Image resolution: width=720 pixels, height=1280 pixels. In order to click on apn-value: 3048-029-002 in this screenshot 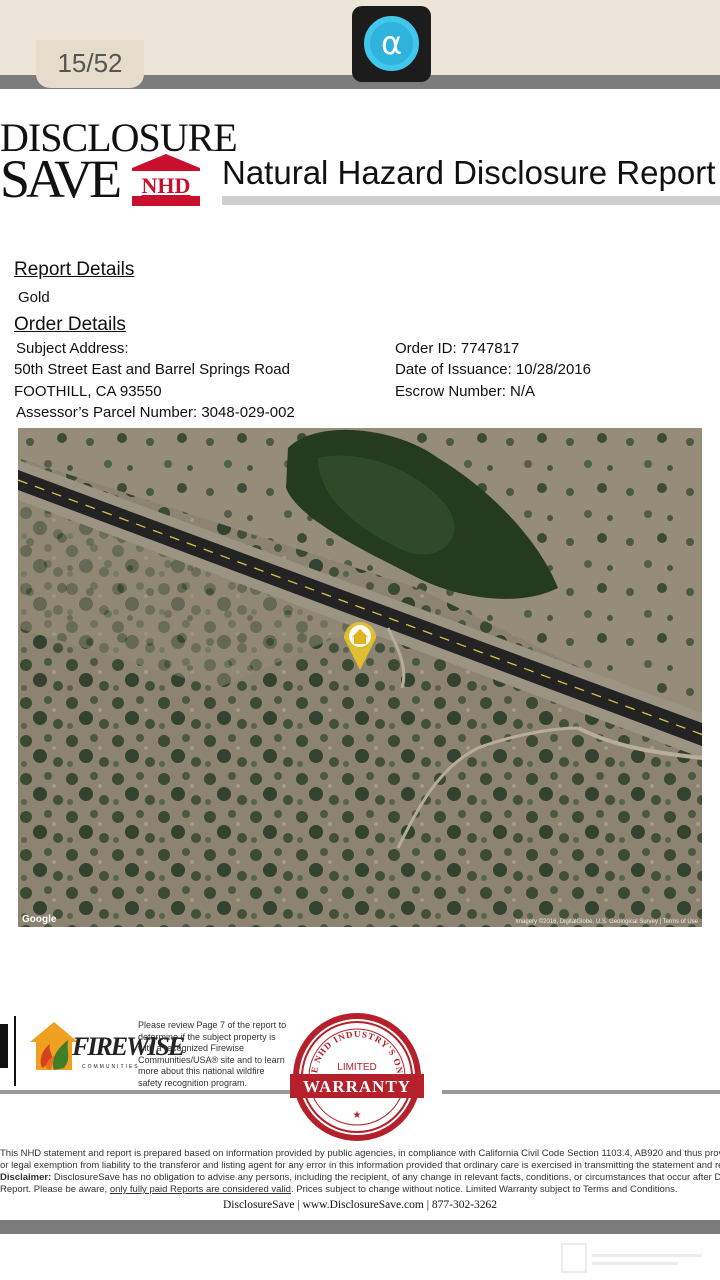, I will do `click(248, 412)`.